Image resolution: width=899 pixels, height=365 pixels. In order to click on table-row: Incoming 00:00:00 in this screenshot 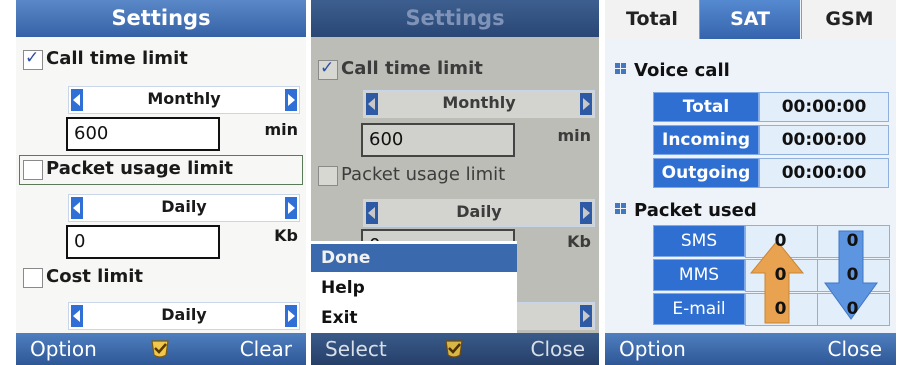, I will do `click(771, 140)`.